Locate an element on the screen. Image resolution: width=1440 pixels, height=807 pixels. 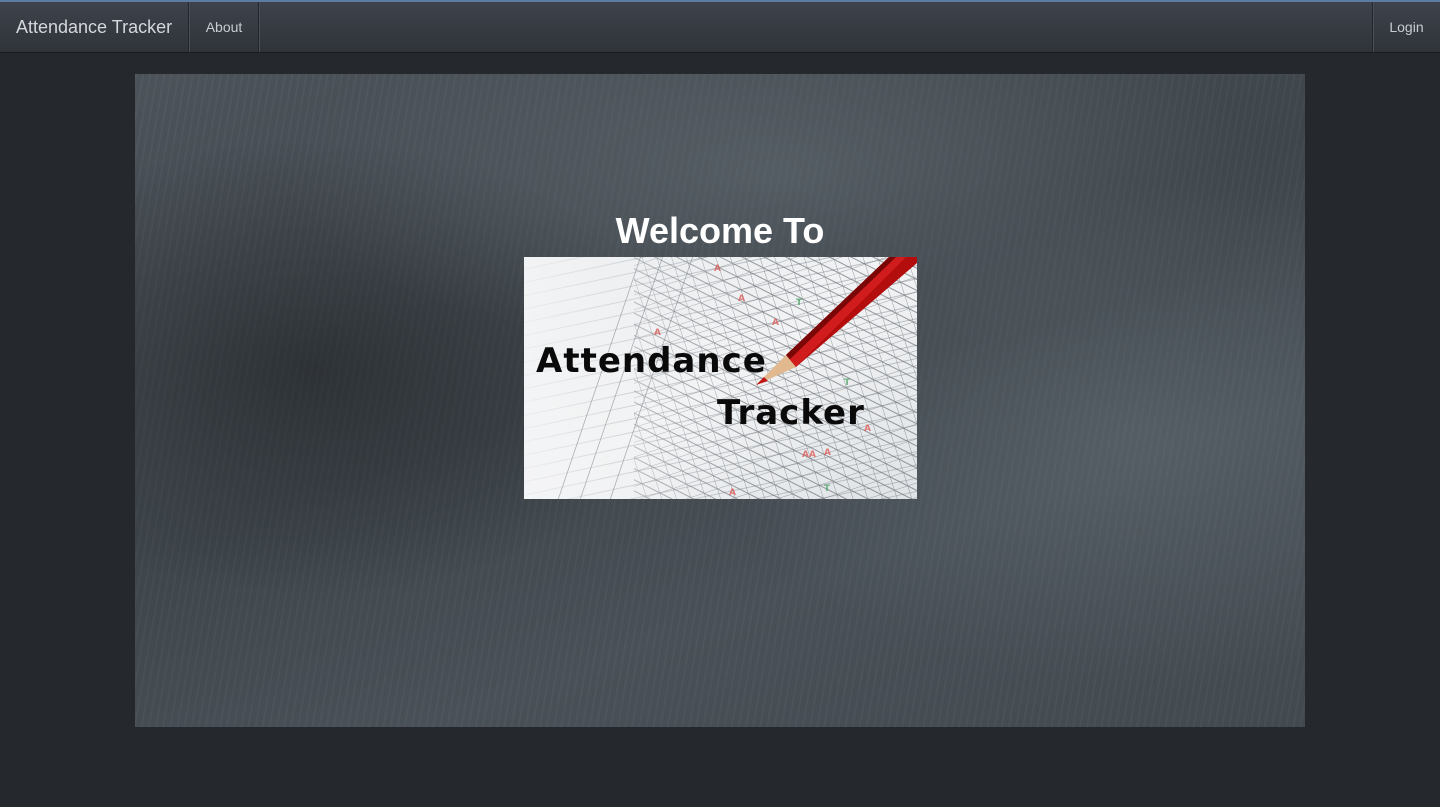
svg-text: AA is located at coordinates (809, 455).